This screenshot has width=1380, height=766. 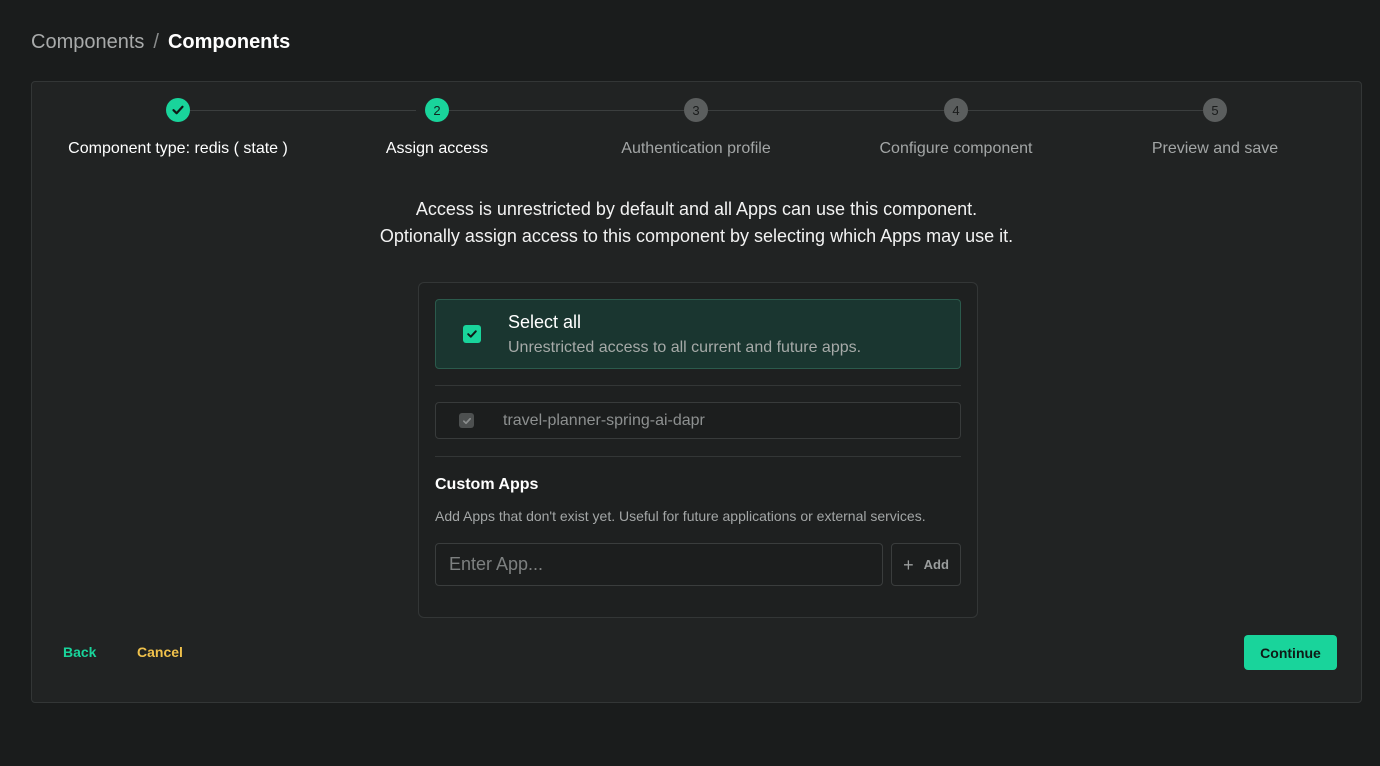 I want to click on step-number: 2, so click(x=437, y=110).